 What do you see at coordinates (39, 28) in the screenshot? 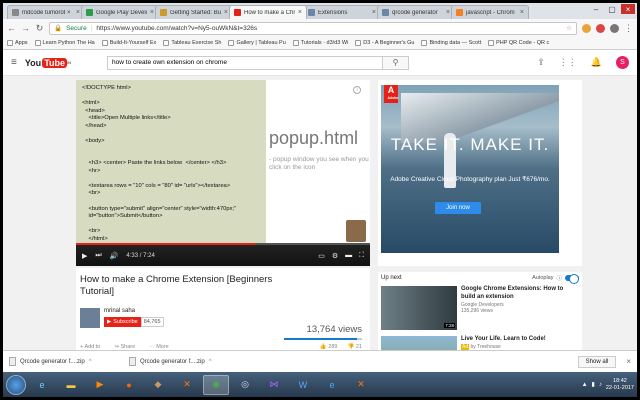
I see `reload-icon: ↻` at bounding box center [39, 28].